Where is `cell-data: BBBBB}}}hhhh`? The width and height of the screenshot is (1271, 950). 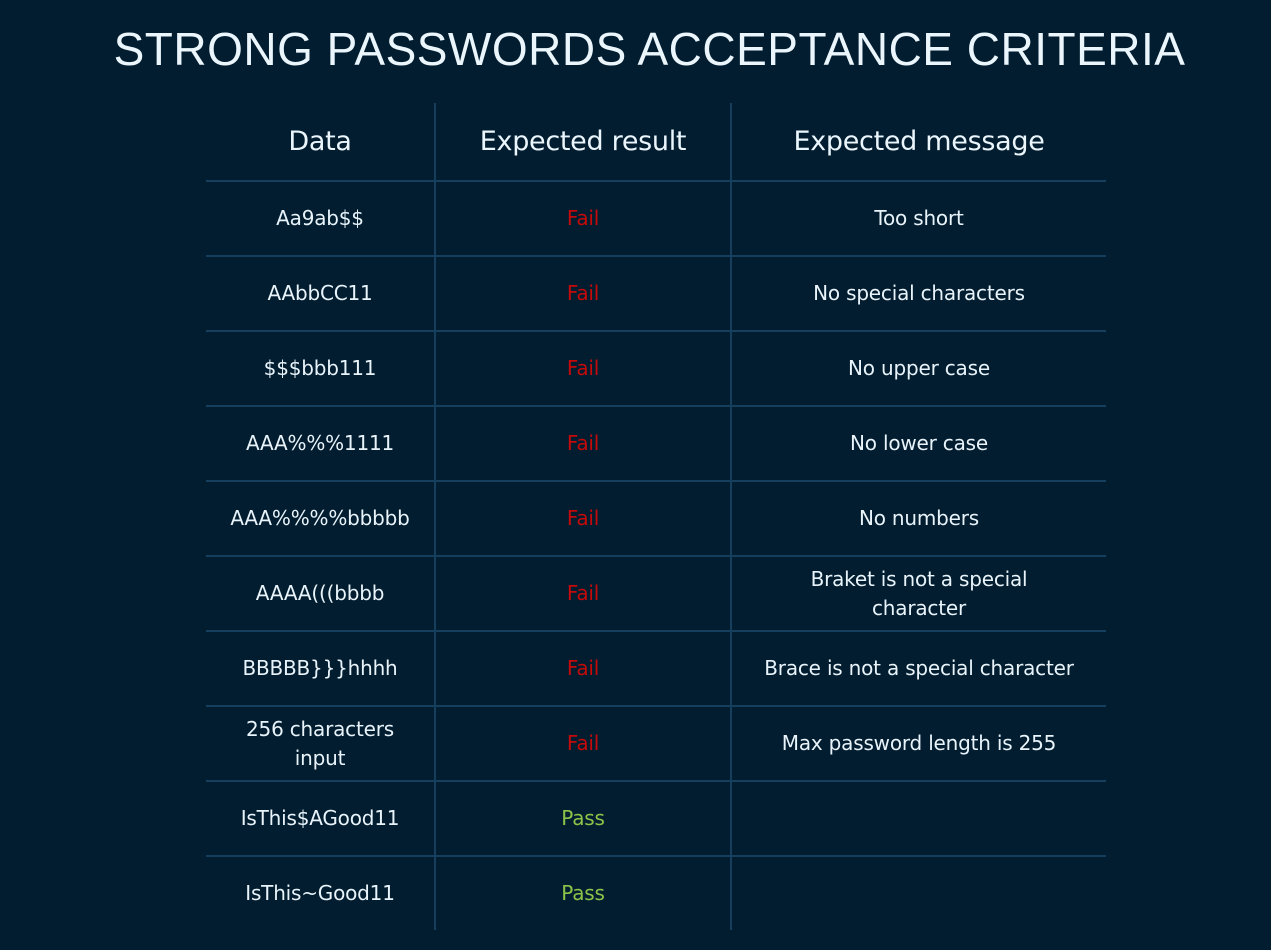 cell-data: BBBBB}}}hhhh is located at coordinates (321, 669).